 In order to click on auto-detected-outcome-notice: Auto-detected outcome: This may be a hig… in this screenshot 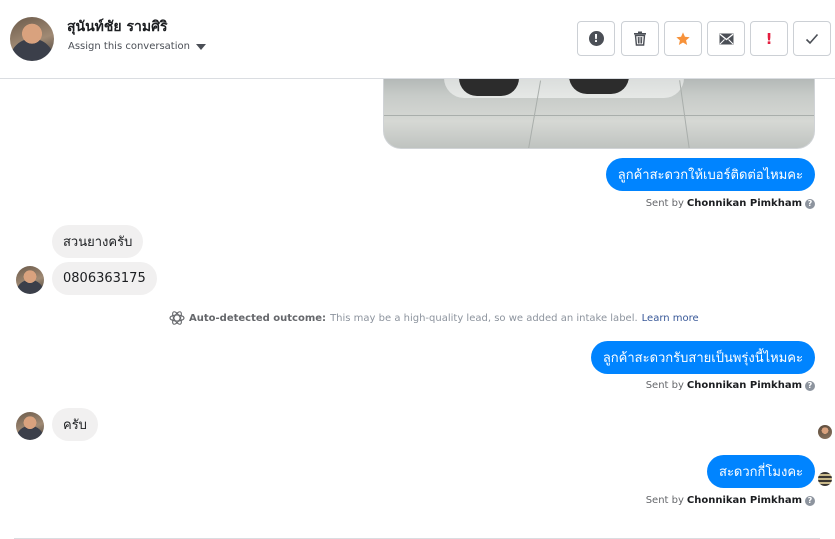, I will do `click(434, 318)`.